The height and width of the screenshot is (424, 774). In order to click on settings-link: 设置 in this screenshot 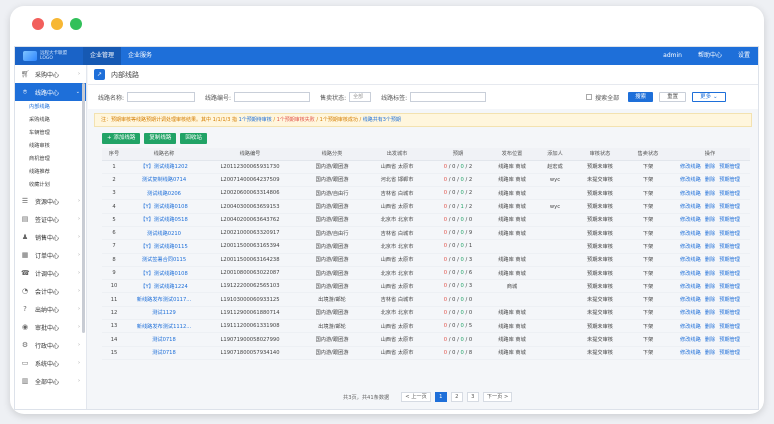, I will do `click(744, 56)`.